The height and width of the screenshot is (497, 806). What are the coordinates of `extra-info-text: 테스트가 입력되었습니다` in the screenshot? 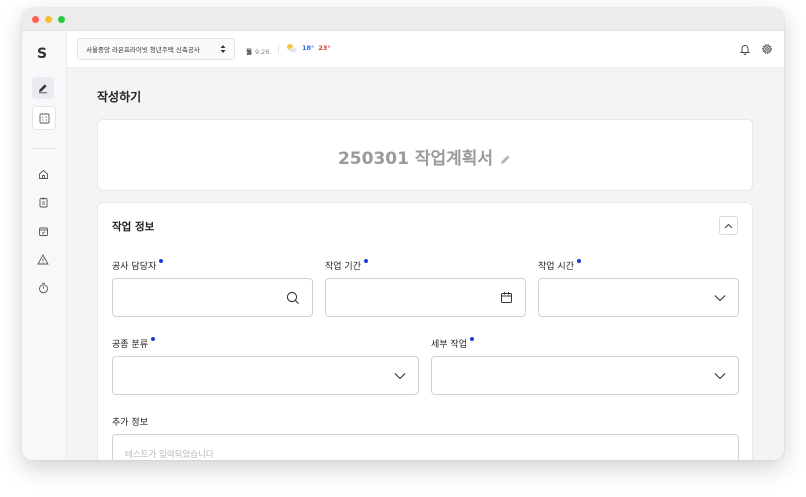 It's located at (169, 455).